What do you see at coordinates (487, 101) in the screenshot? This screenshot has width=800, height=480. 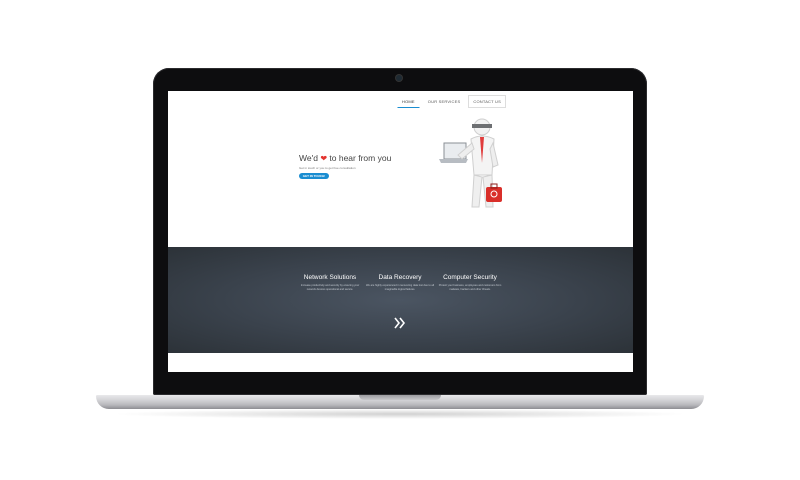 I see `tab-contact-us: CONTACT US` at bounding box center [487, 101].